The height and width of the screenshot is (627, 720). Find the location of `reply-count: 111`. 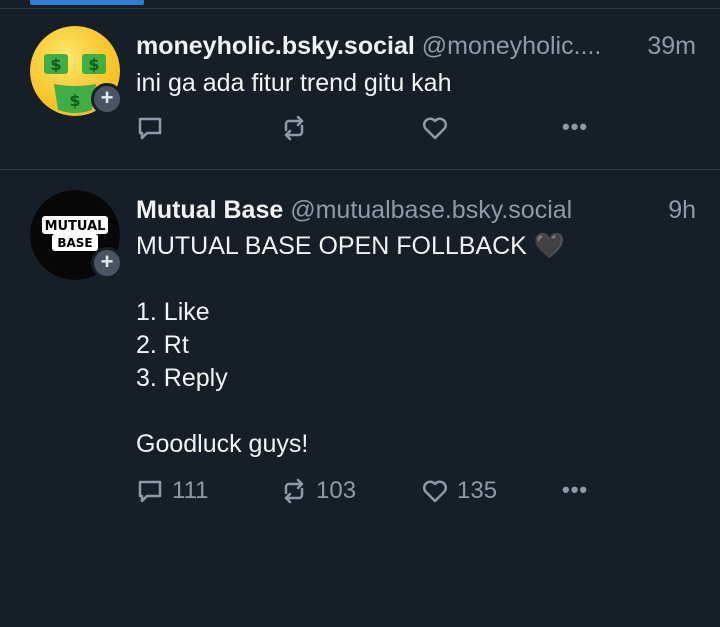

reply-count: 111 is located at coordinates (190, 490).